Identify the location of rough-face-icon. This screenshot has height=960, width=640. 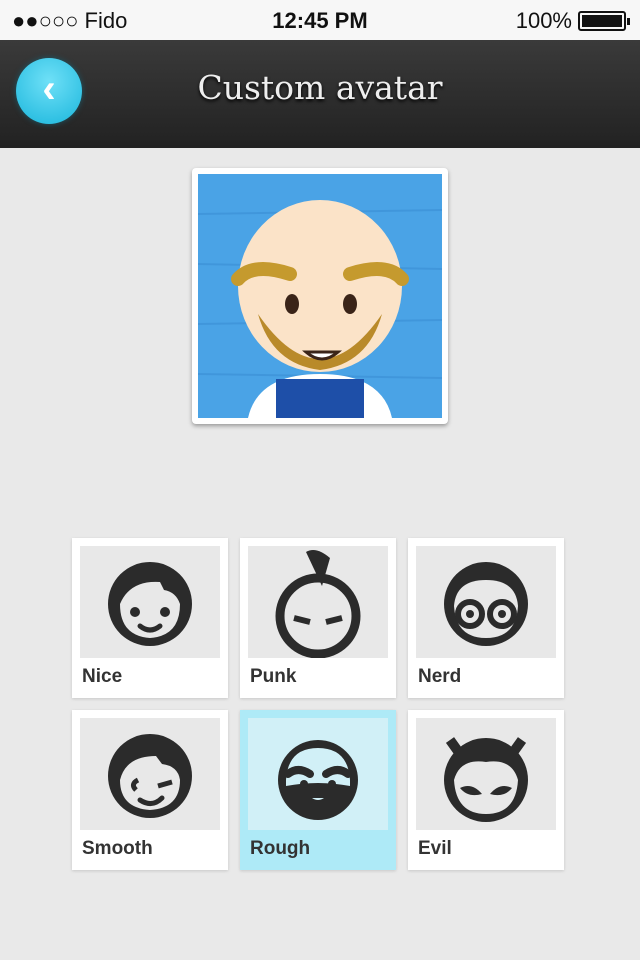
(318, 774).